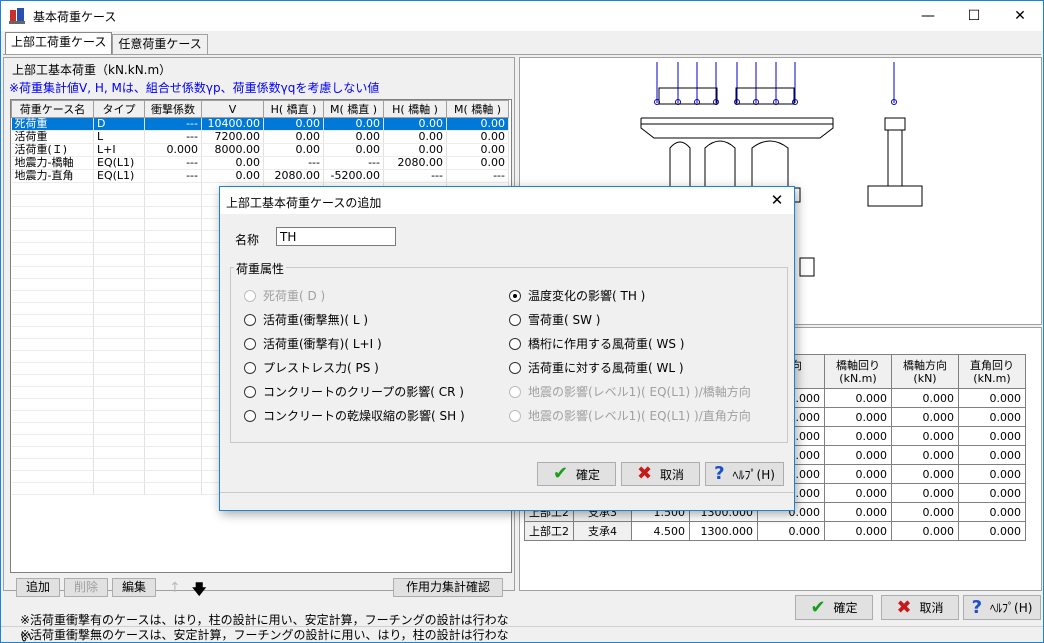 This screenshot has width=1044, height=643. I want to click on dialog-cancel-button: ✖ 取消, so click(660, 474).